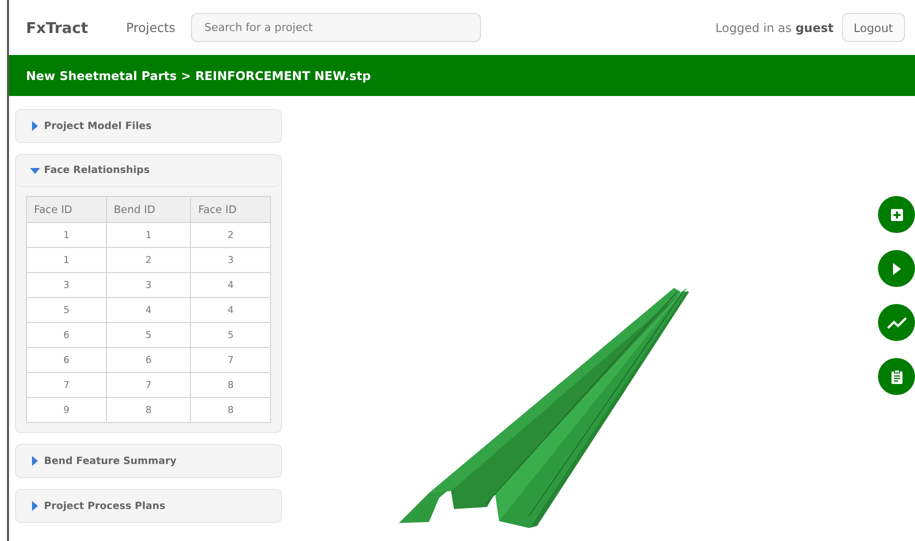 The height and width of the screenshot is (541, 915). Describe the element at coordinates (148, 209) in the screenshot. I see `column-header: Bend ID` at that location.